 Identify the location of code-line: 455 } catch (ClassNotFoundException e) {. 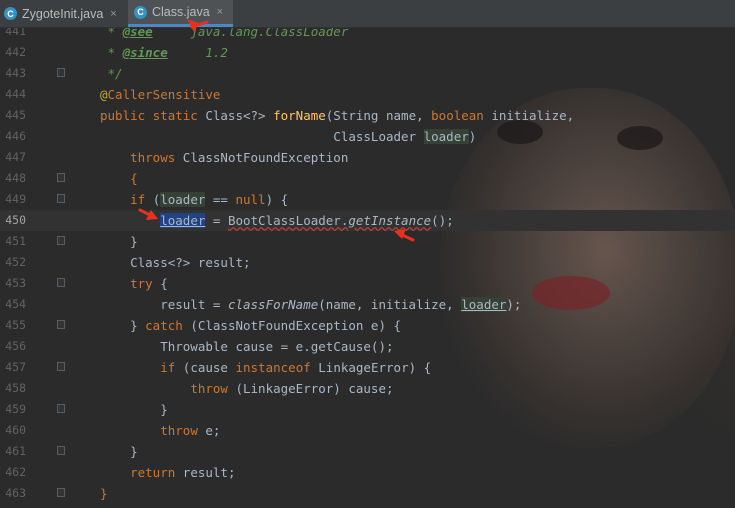
(367, 325).